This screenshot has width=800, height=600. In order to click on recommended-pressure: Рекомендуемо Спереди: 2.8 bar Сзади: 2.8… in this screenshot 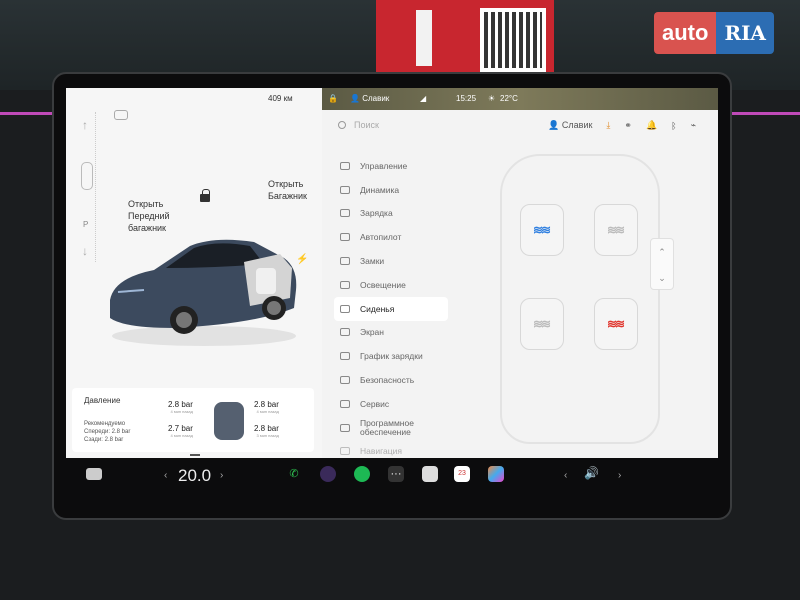, I will do `click(107, 432)`.